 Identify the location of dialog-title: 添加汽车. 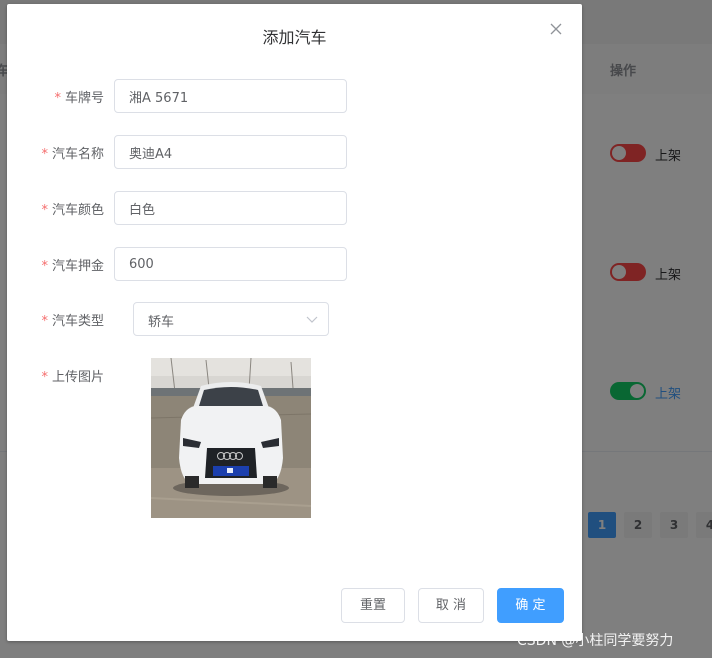
(294, 37).